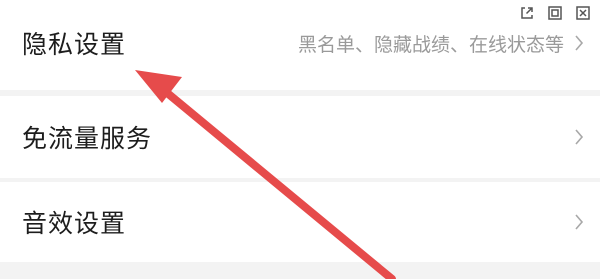  Describe the element at coordinates (583, 13) in the screenshot. I see `close-icon` at that location.